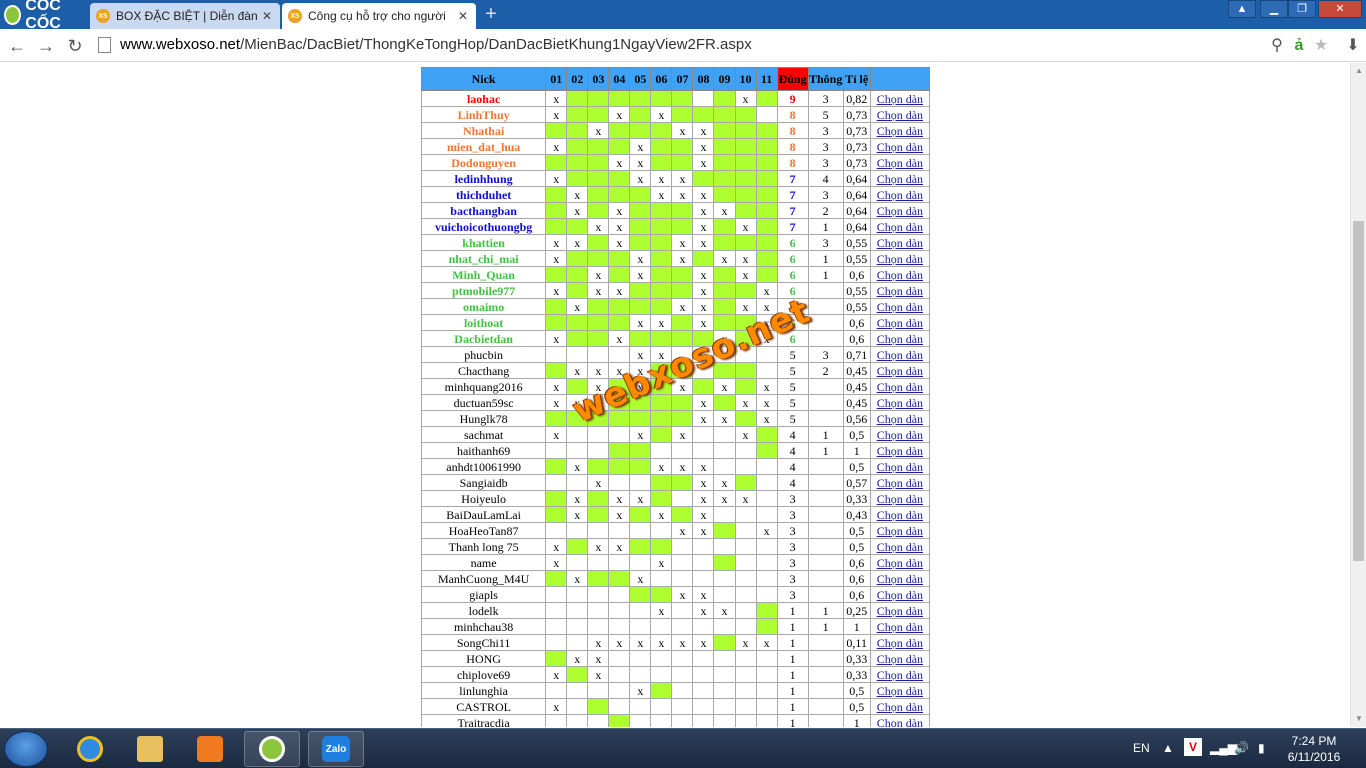  Describe the element at coordinates (1193, 747) in the screenshot. I see `antivirus-icon: V` at that location.